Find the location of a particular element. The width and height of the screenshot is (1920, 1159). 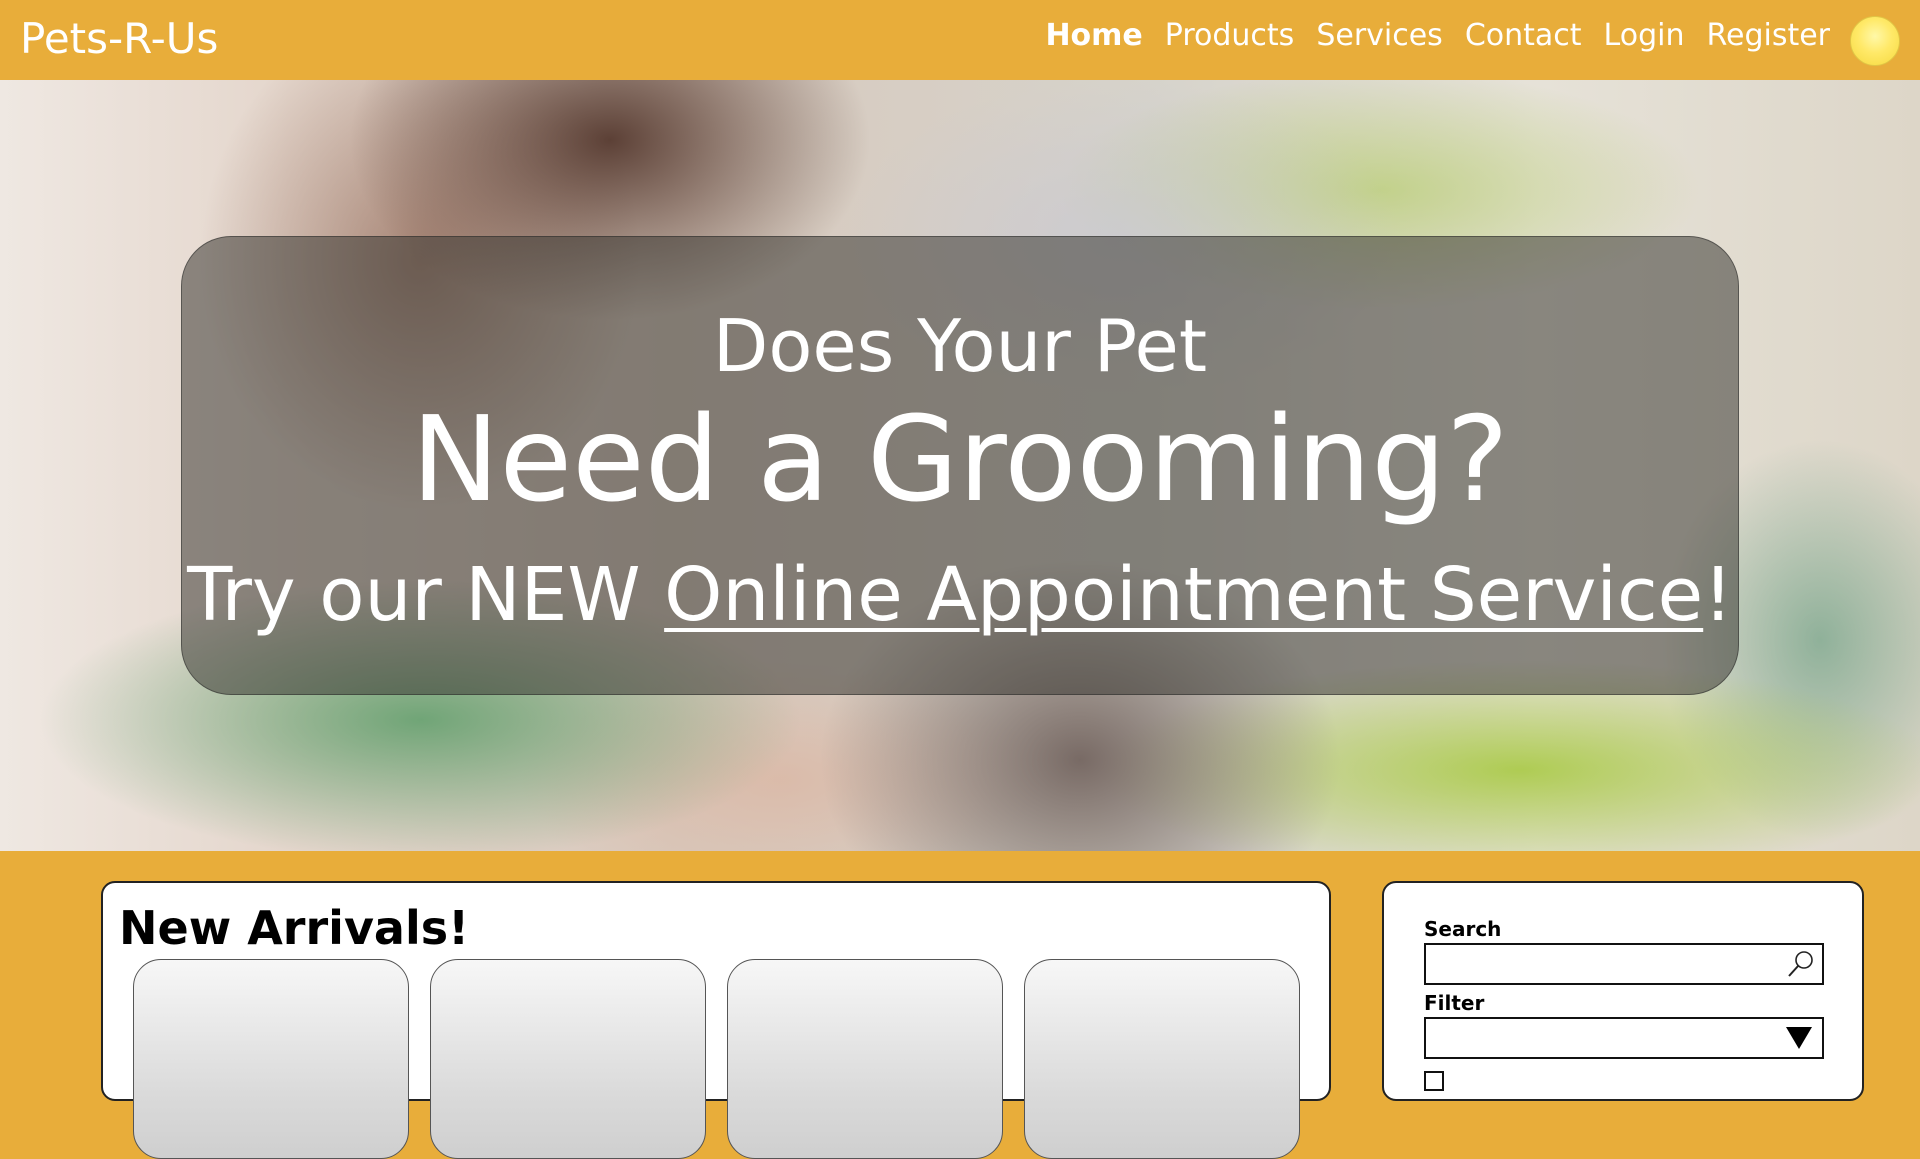

hero-cta-suffix: ! is located at coordinates (1718, 595).